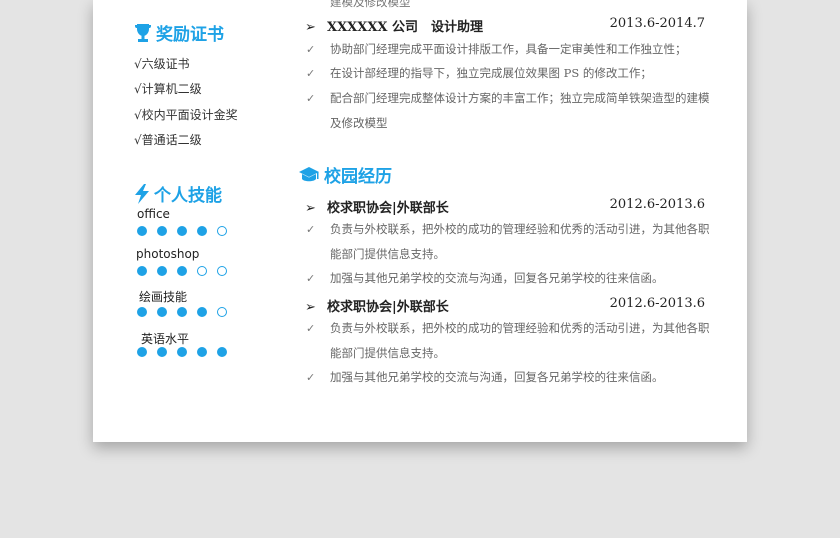 This screenshot has height=538, width=840. What do you see at coordinates (511, 49) in the screenshot?
I see `work-bullet: ✓ 协助部门经理完成平面设计排版工作，具备一定审美性和工作独立性；` at bounding box center [511, 49].